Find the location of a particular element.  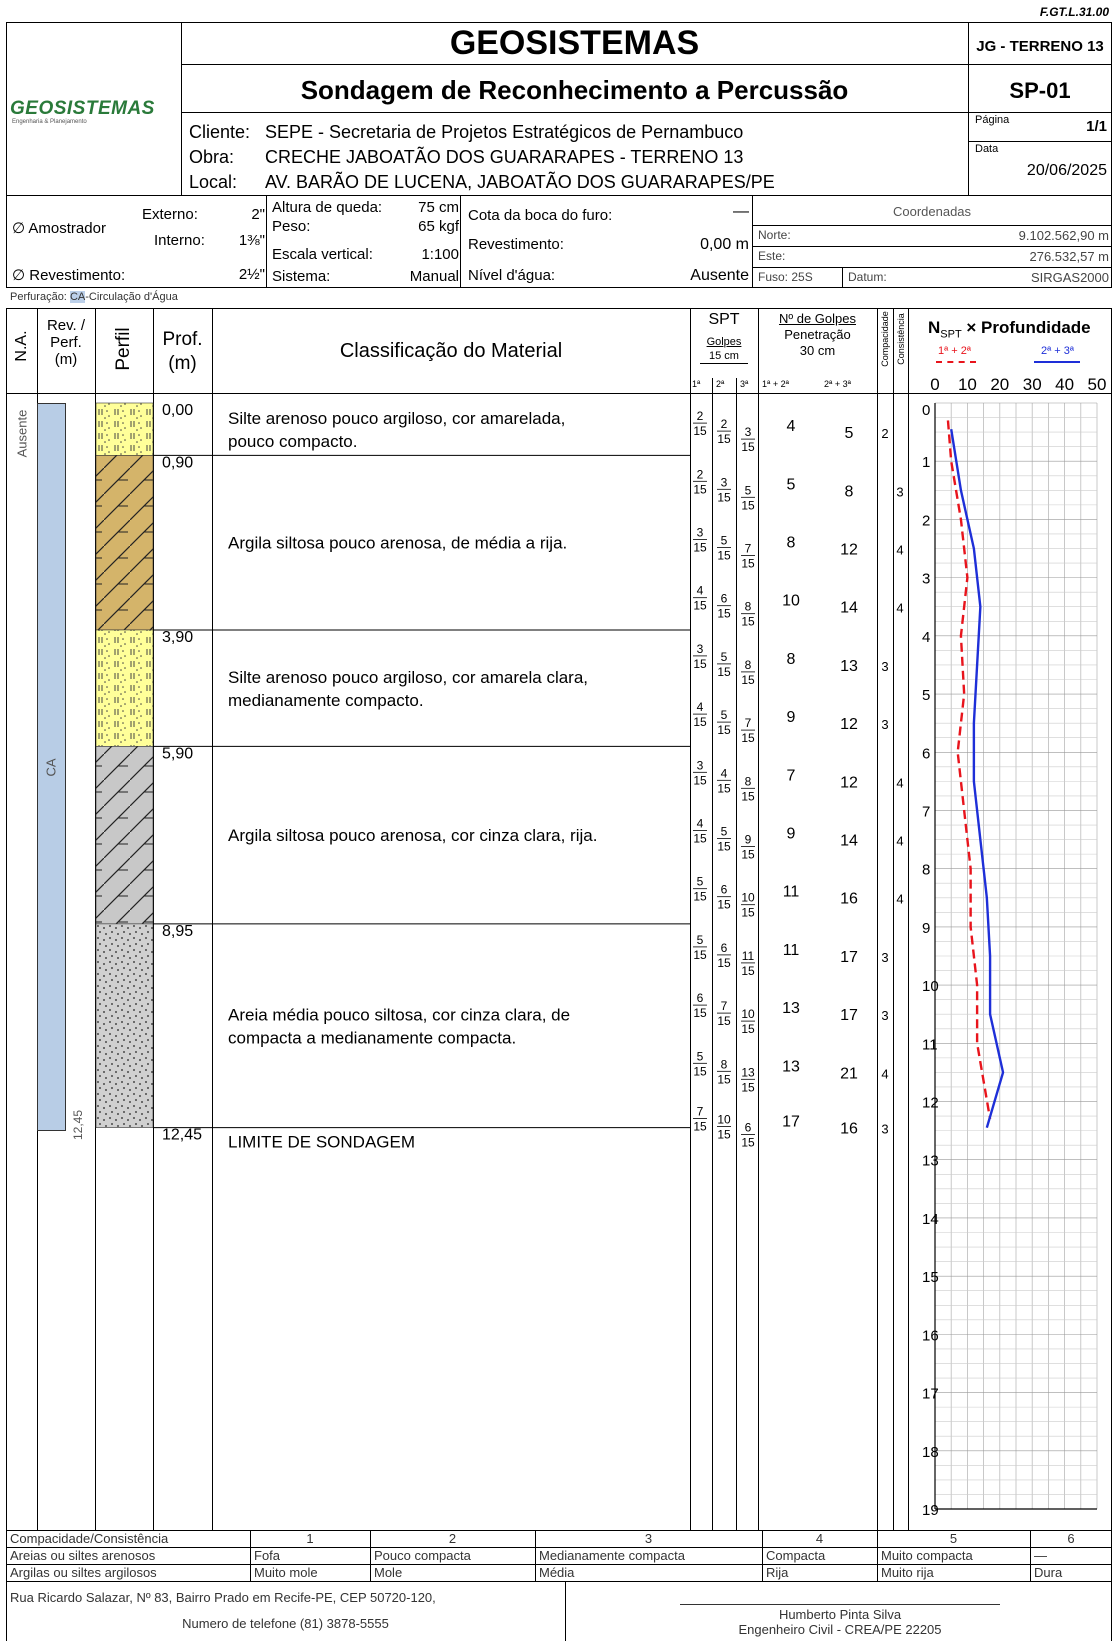

y-tick-label: 8 is located at coordinates (926, 870).